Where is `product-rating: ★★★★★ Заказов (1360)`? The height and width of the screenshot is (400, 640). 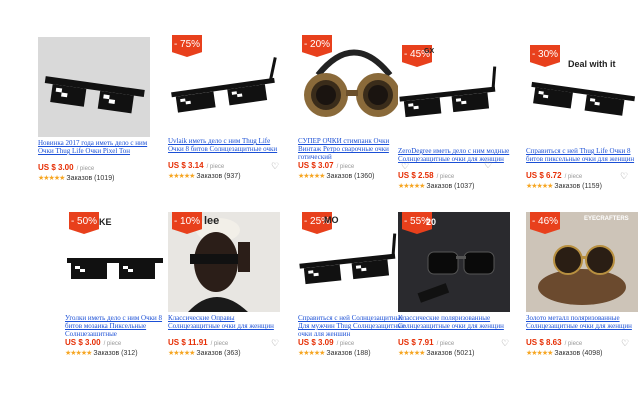 product-rating: ★★★★★ Заказов (1360) is located at coordinates (336, 176).